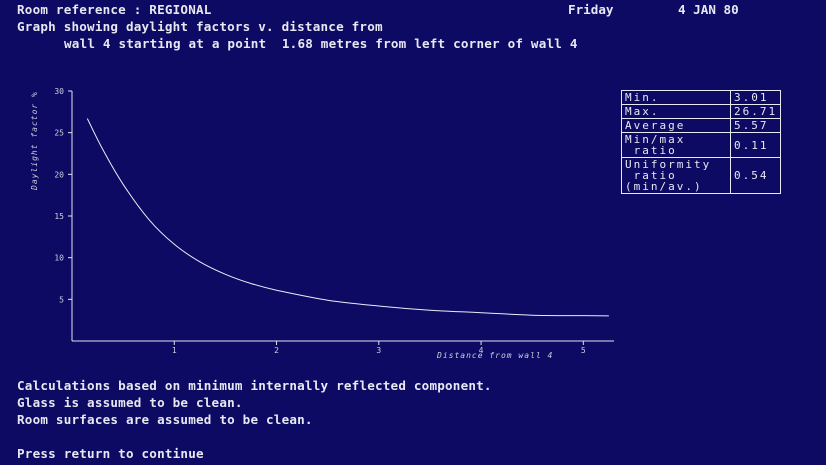  Describe the element at coordinates (676, 145) in the screenshot. I see `stat-label: Min/max ratio` at that location.